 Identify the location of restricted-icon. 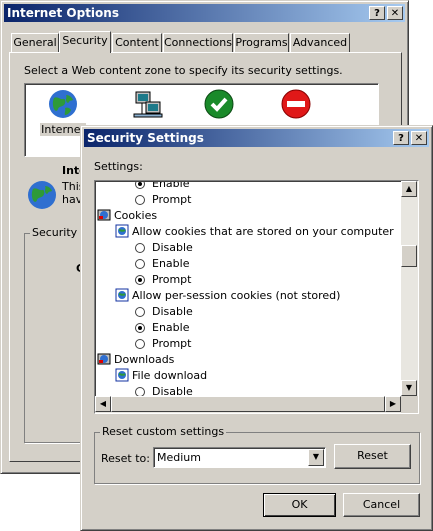
(296, 104).